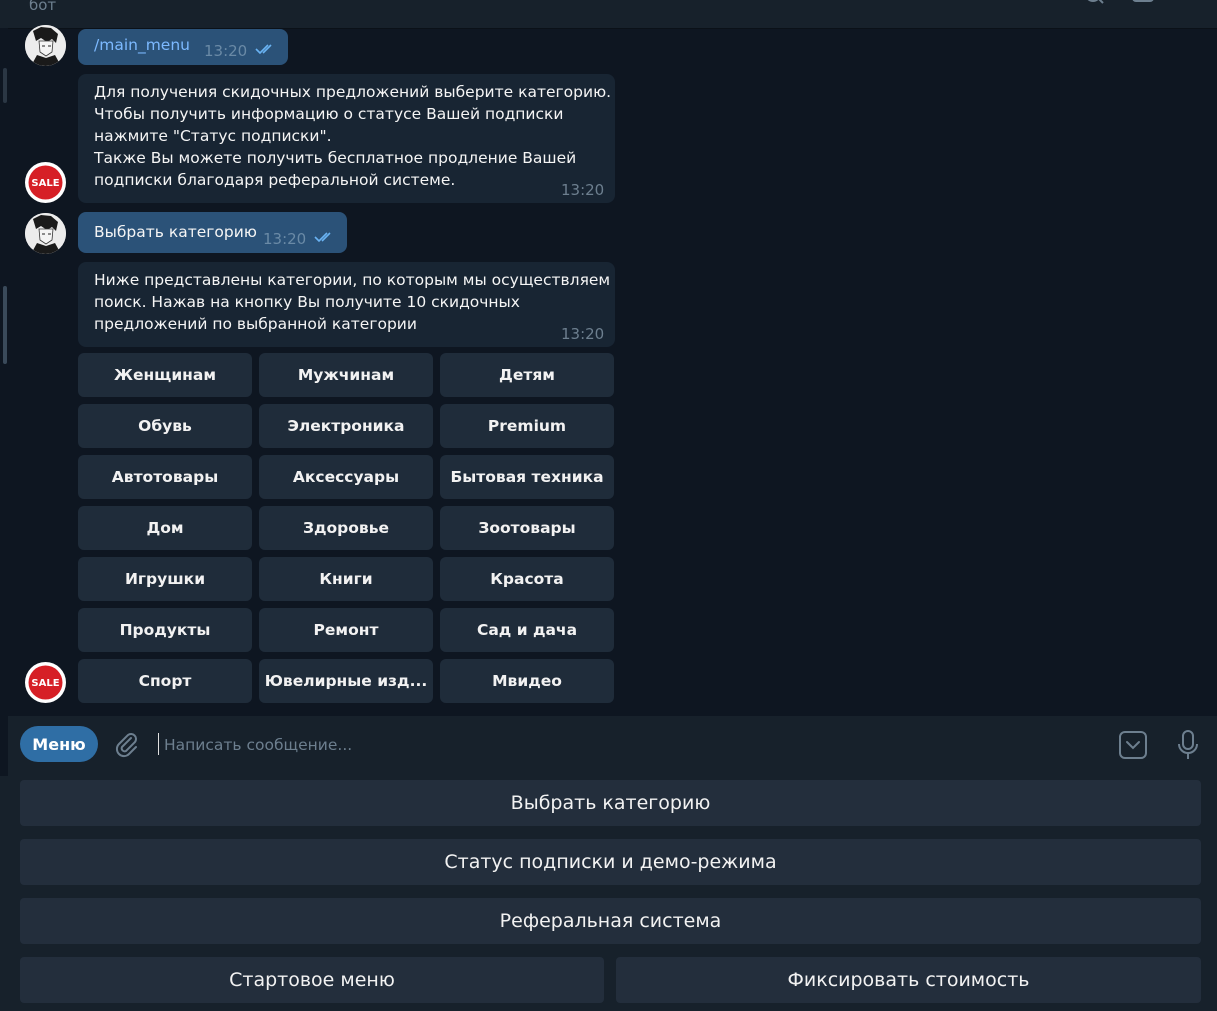  I want to click on bot-keyboard-toggle-icon, so click(1133, 745).